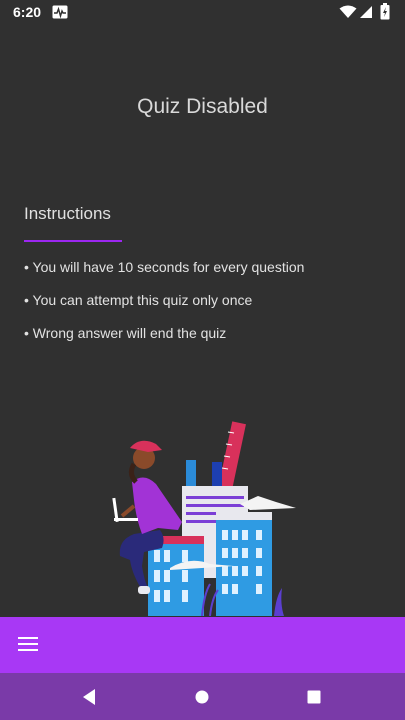 This screenshot has height=720, width=405. I want to click on instructions-heading: Instructions, so click(67, 213).